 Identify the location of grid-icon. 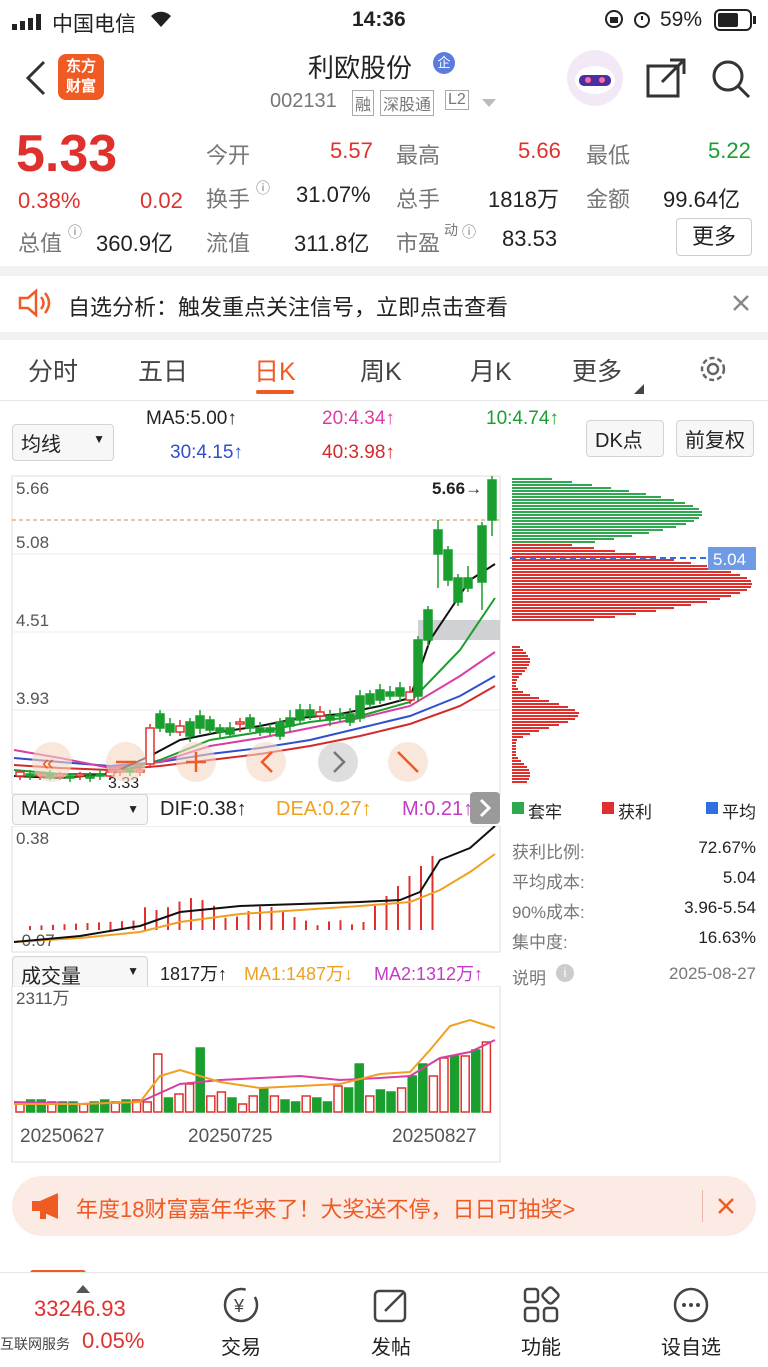
(541, 1304).